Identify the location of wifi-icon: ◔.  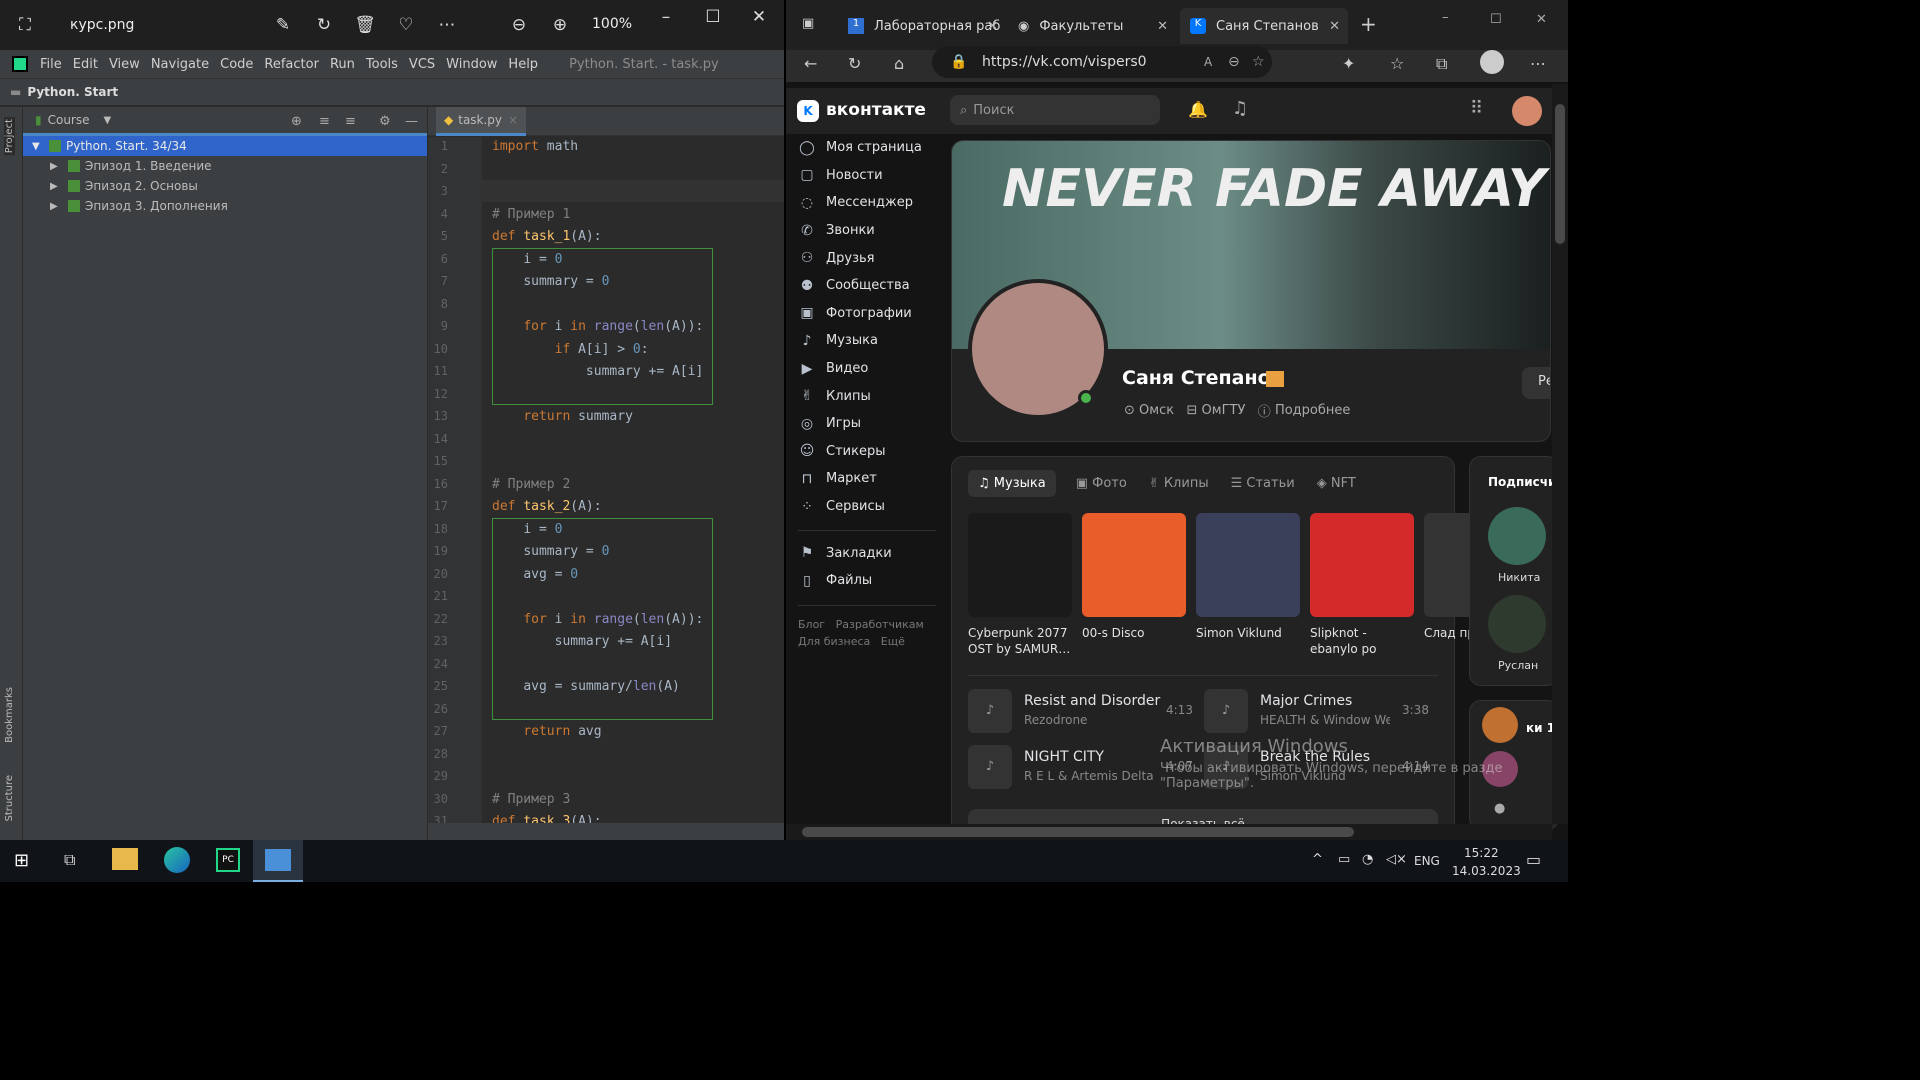
(1367, 859).